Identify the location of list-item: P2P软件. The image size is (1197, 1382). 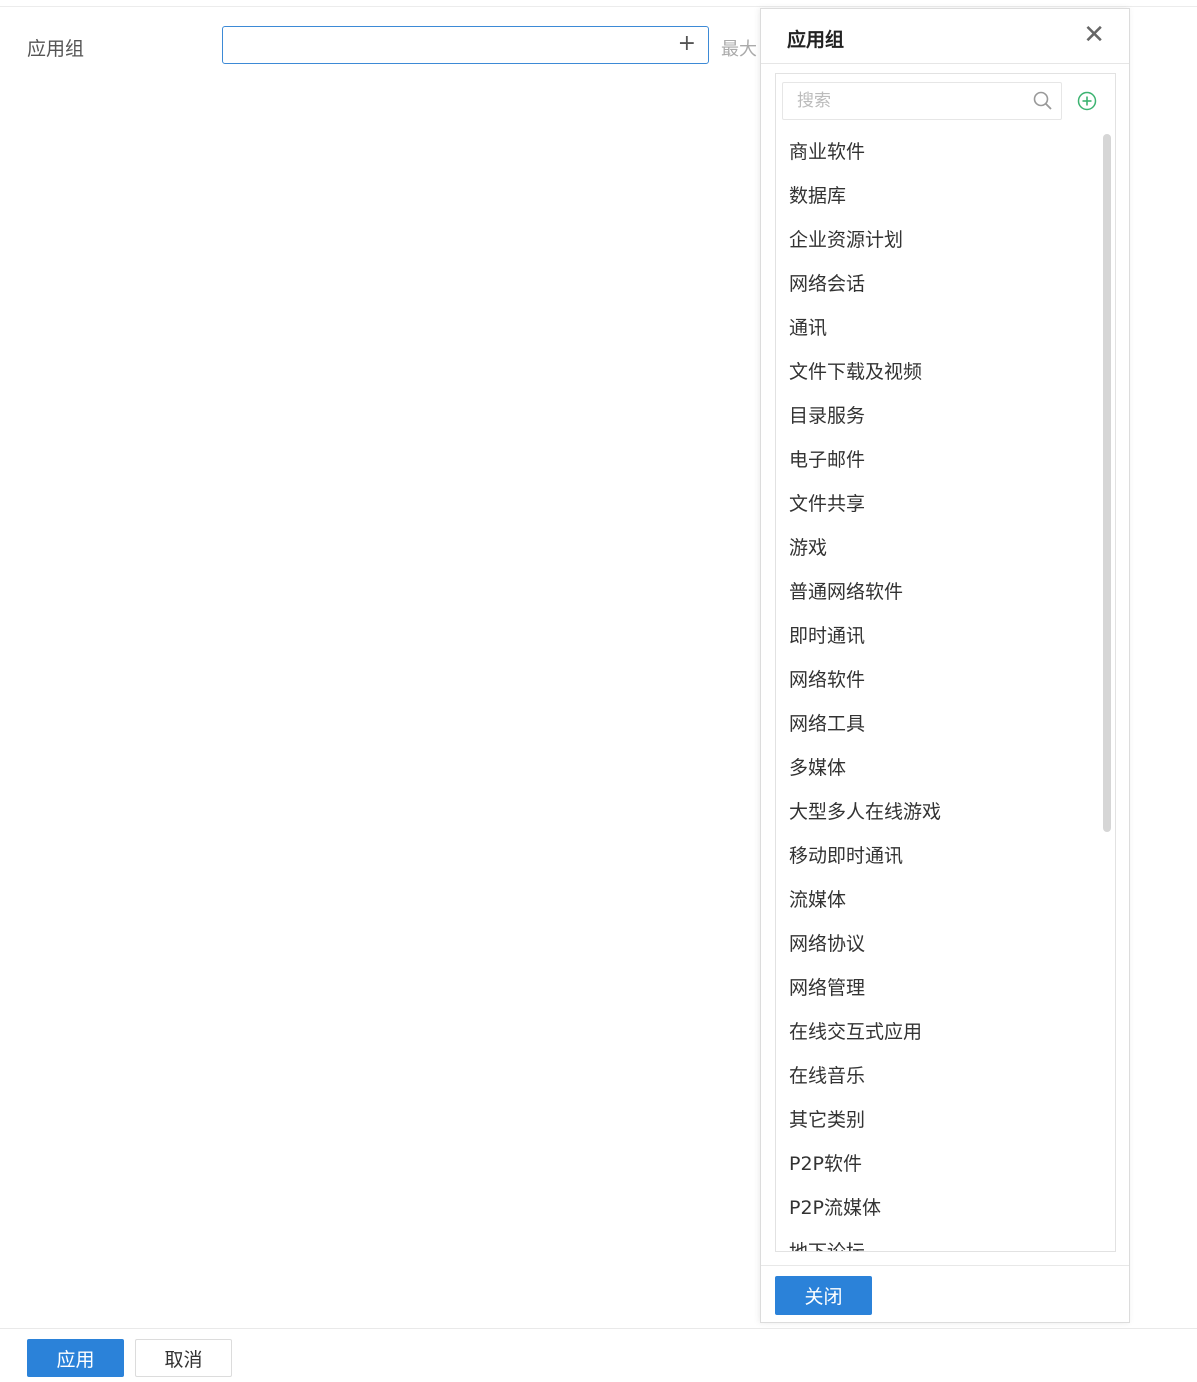
(936, 1164).